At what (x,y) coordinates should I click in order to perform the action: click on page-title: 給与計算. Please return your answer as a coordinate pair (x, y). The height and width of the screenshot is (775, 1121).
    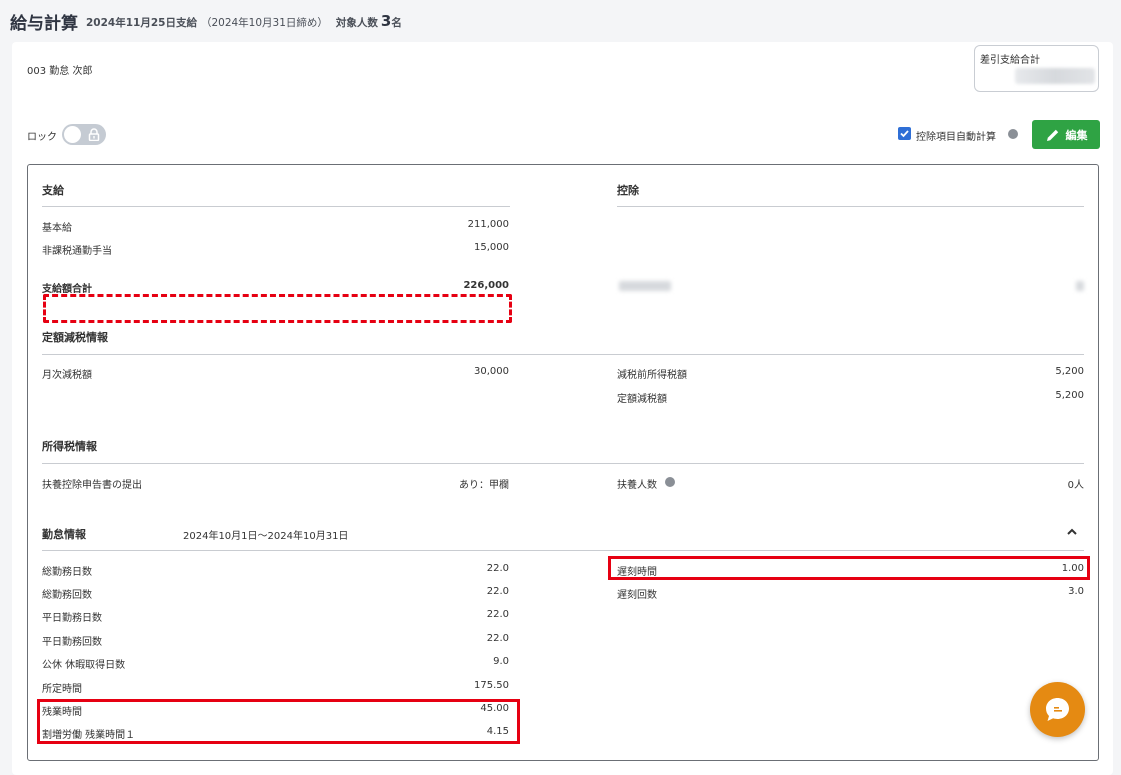
    Looking at the image, I should click on (44, 23).